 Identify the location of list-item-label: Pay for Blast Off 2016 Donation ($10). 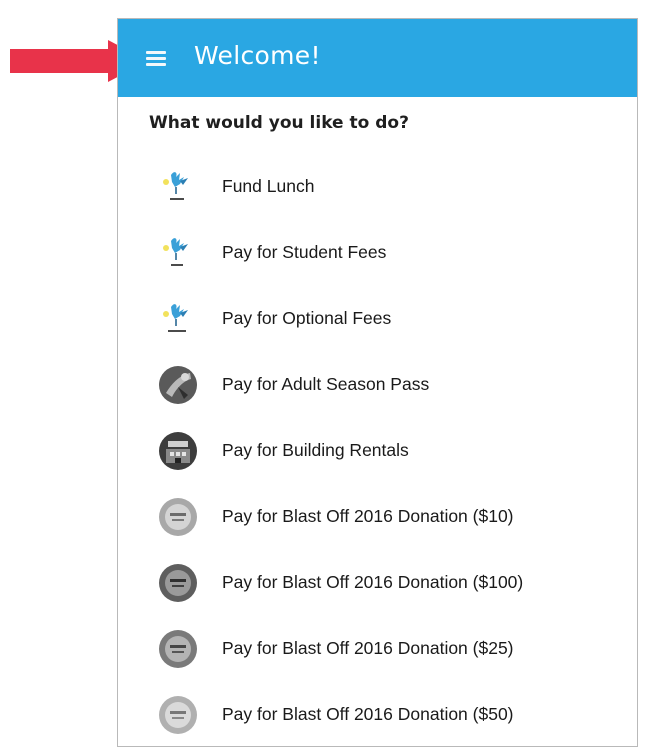
(368, 516).